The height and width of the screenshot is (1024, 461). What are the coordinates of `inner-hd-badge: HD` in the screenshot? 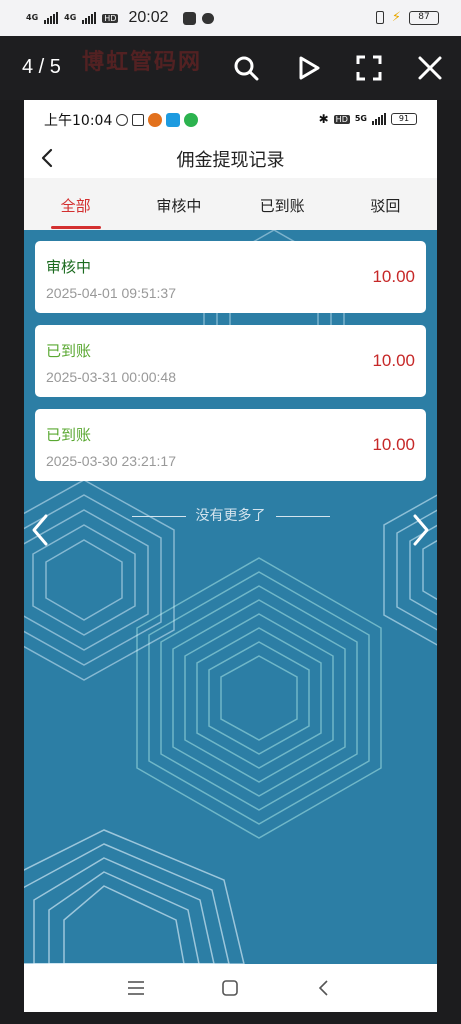 It's located at (341, 119).